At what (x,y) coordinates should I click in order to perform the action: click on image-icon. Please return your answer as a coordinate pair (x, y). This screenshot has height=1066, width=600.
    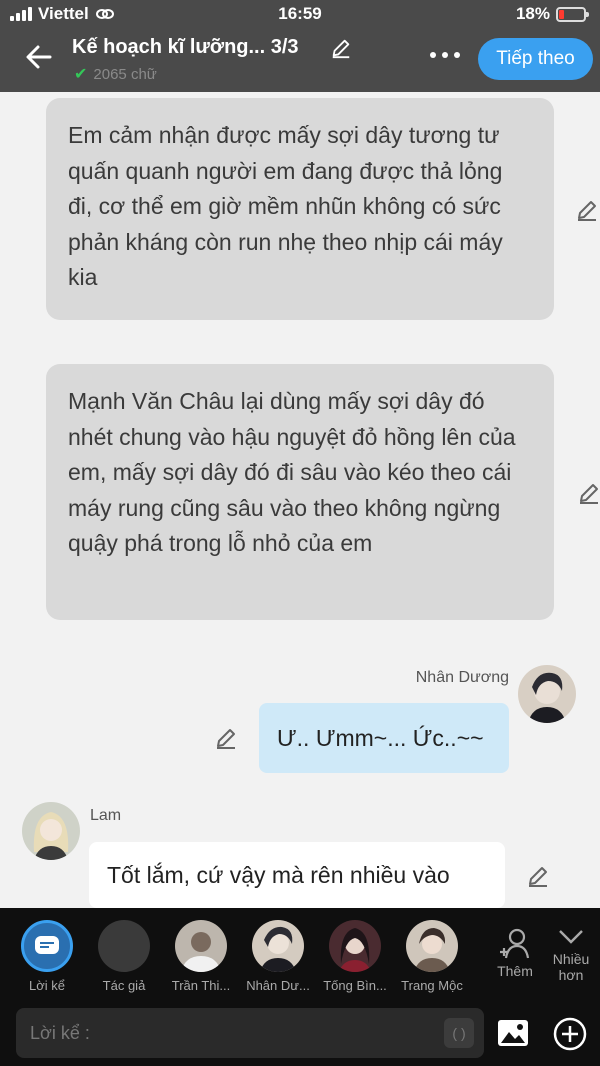
    Looking at the image, I should click on (513, 1033).